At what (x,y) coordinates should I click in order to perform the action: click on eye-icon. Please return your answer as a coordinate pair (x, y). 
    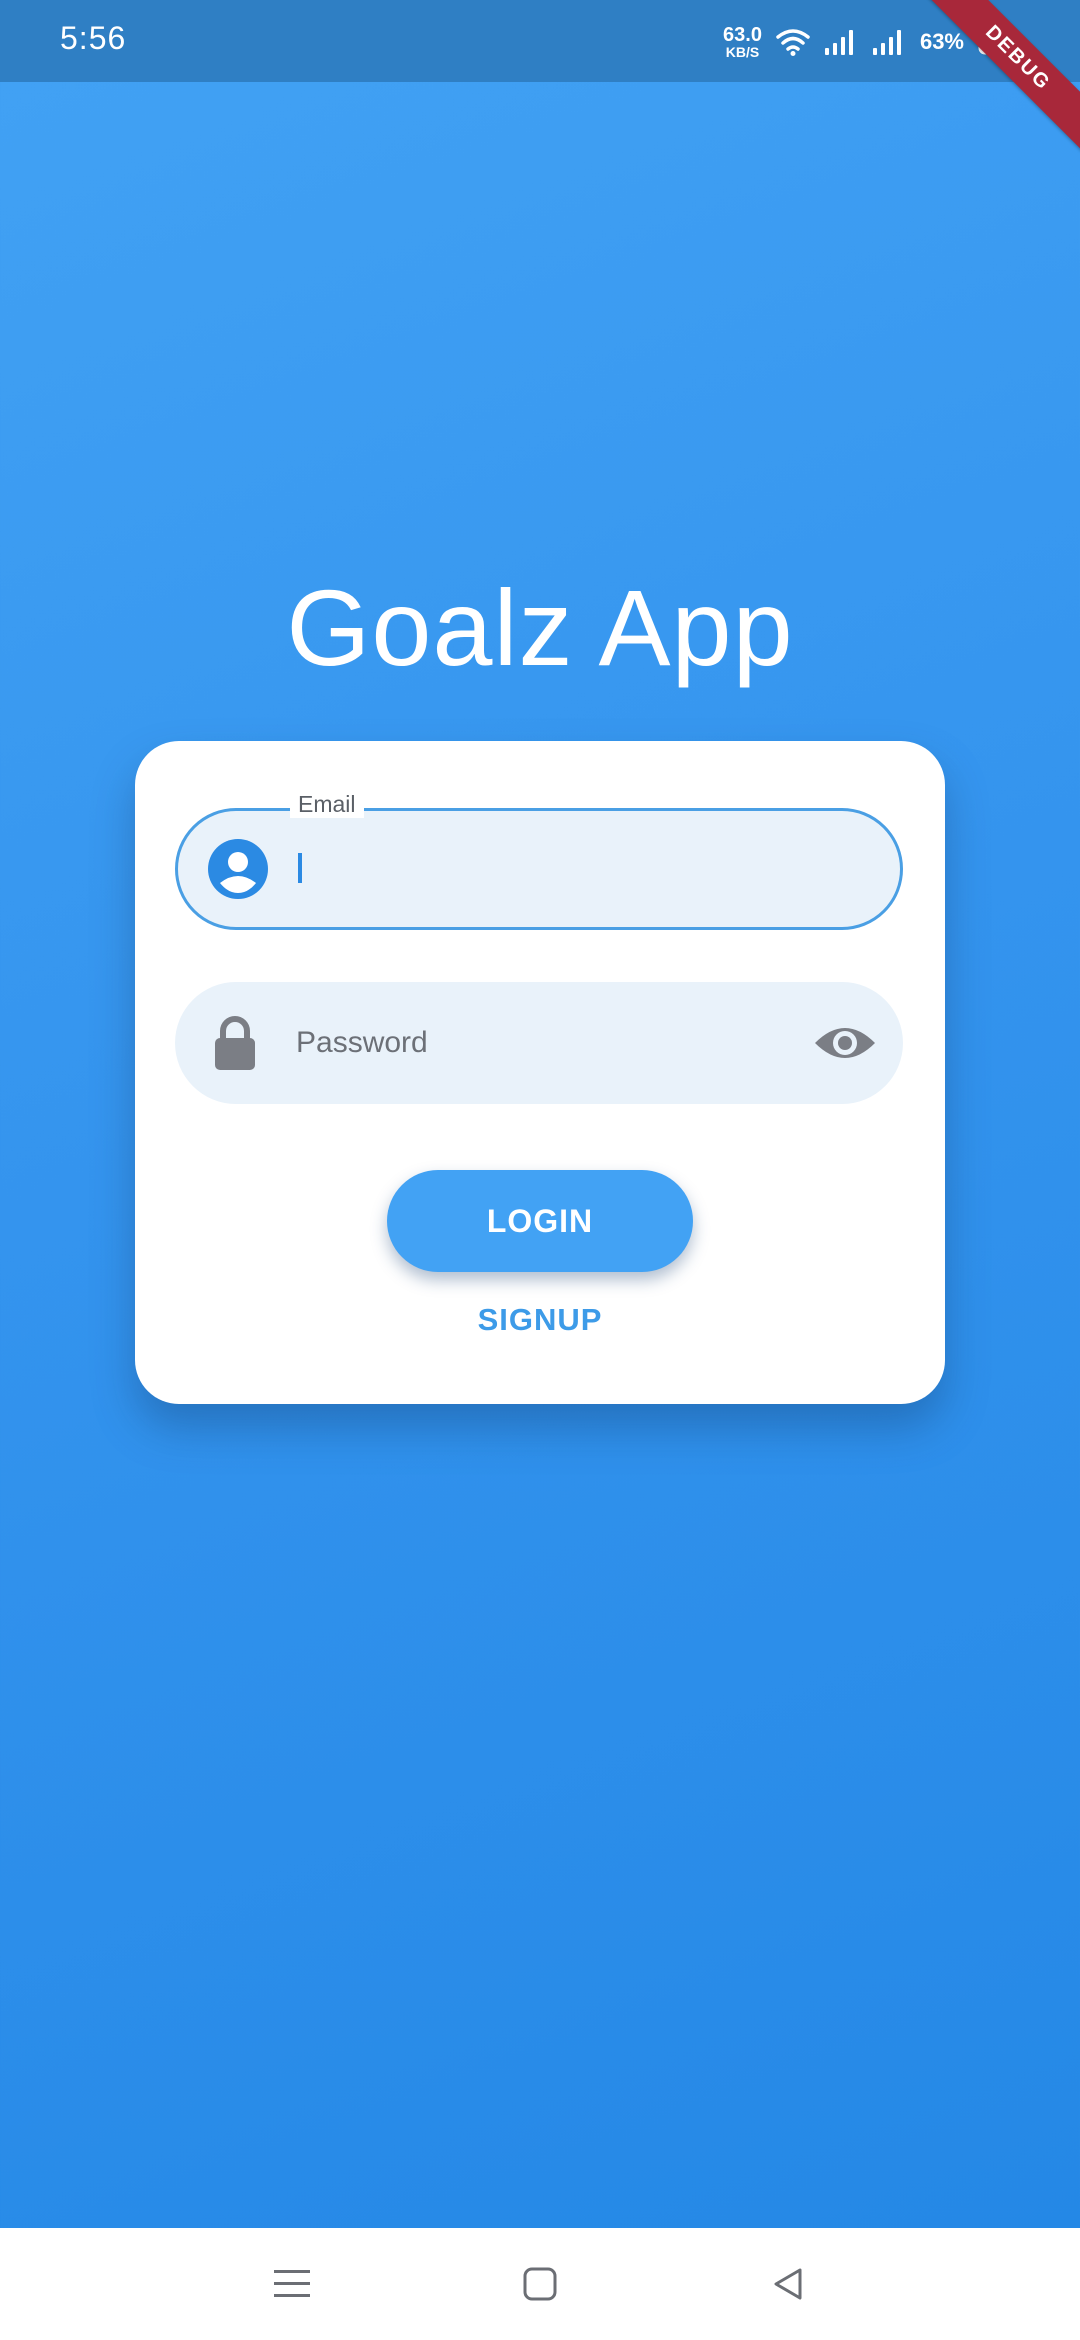
    Looking at the image, I should click on (845, 1043).